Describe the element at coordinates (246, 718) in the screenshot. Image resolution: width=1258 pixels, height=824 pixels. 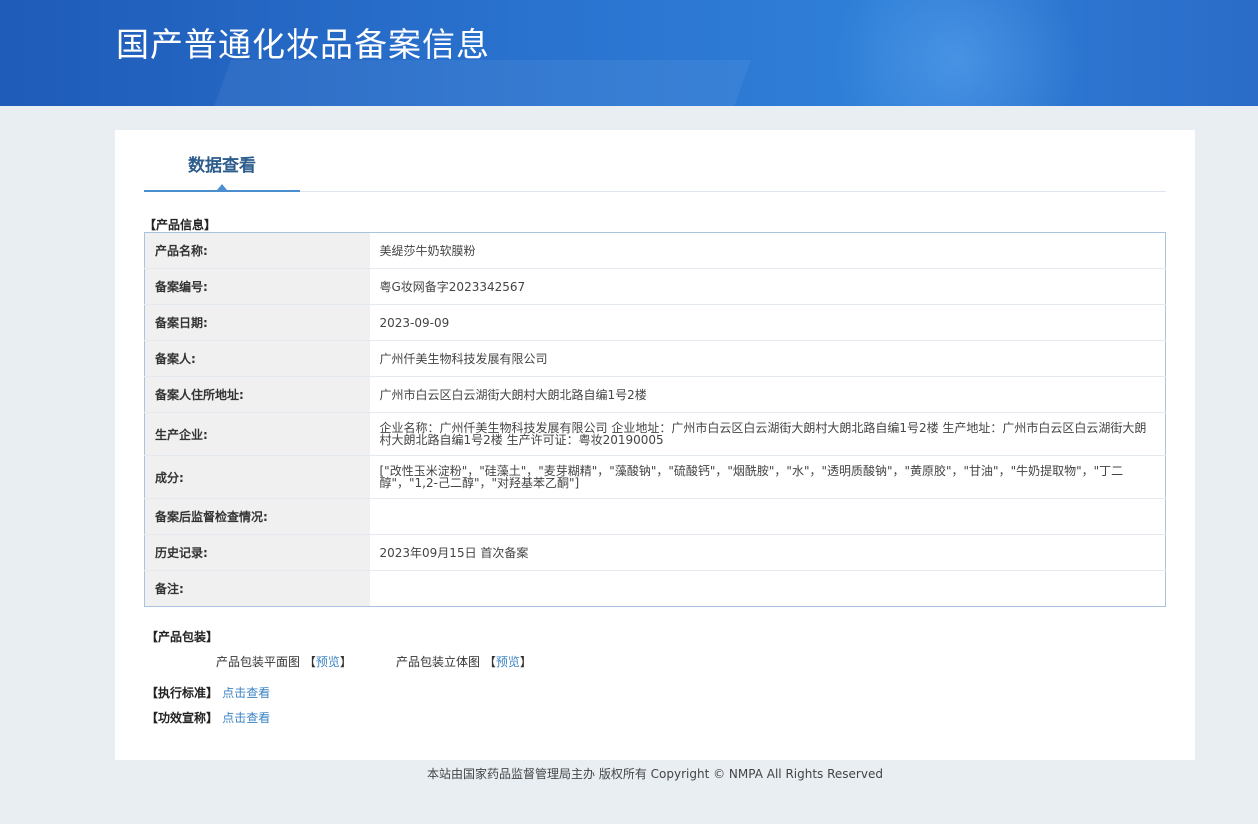
I see `efficacy-view-link: 点击查看` at that location.